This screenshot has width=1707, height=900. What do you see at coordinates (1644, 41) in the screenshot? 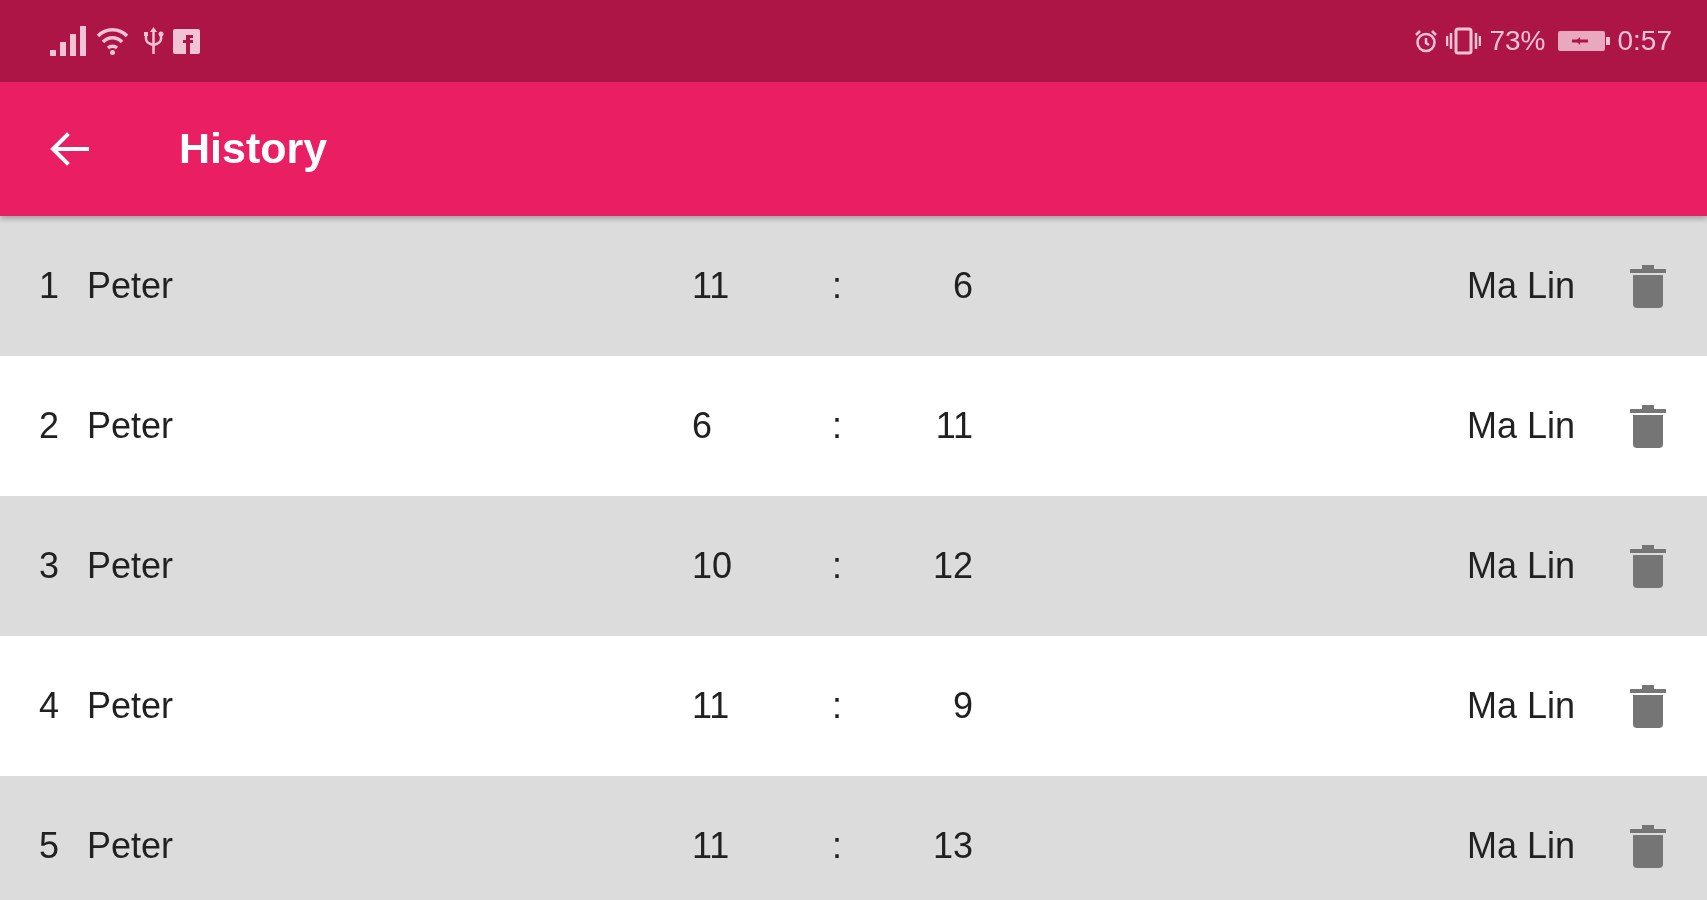
I see `clock-time: 0:57` at bounding box center [1644, 41].